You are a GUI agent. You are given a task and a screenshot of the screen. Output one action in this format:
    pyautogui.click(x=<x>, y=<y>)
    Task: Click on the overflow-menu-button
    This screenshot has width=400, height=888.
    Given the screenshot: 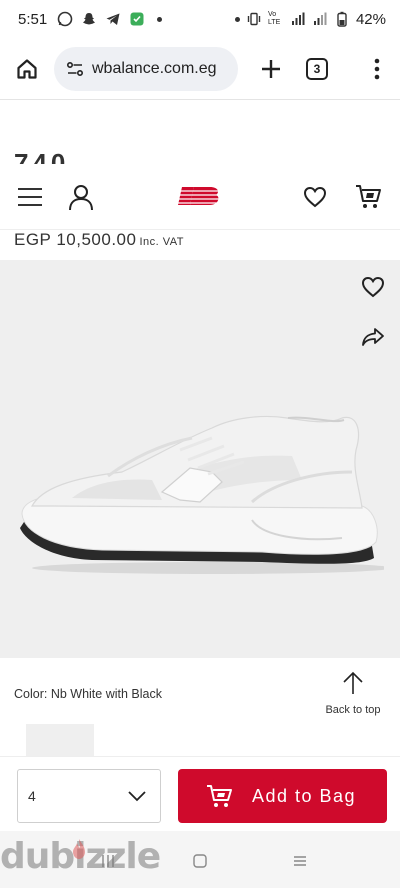 What is the action you would take?
    pyautogui.click(x=377, y=69)
    